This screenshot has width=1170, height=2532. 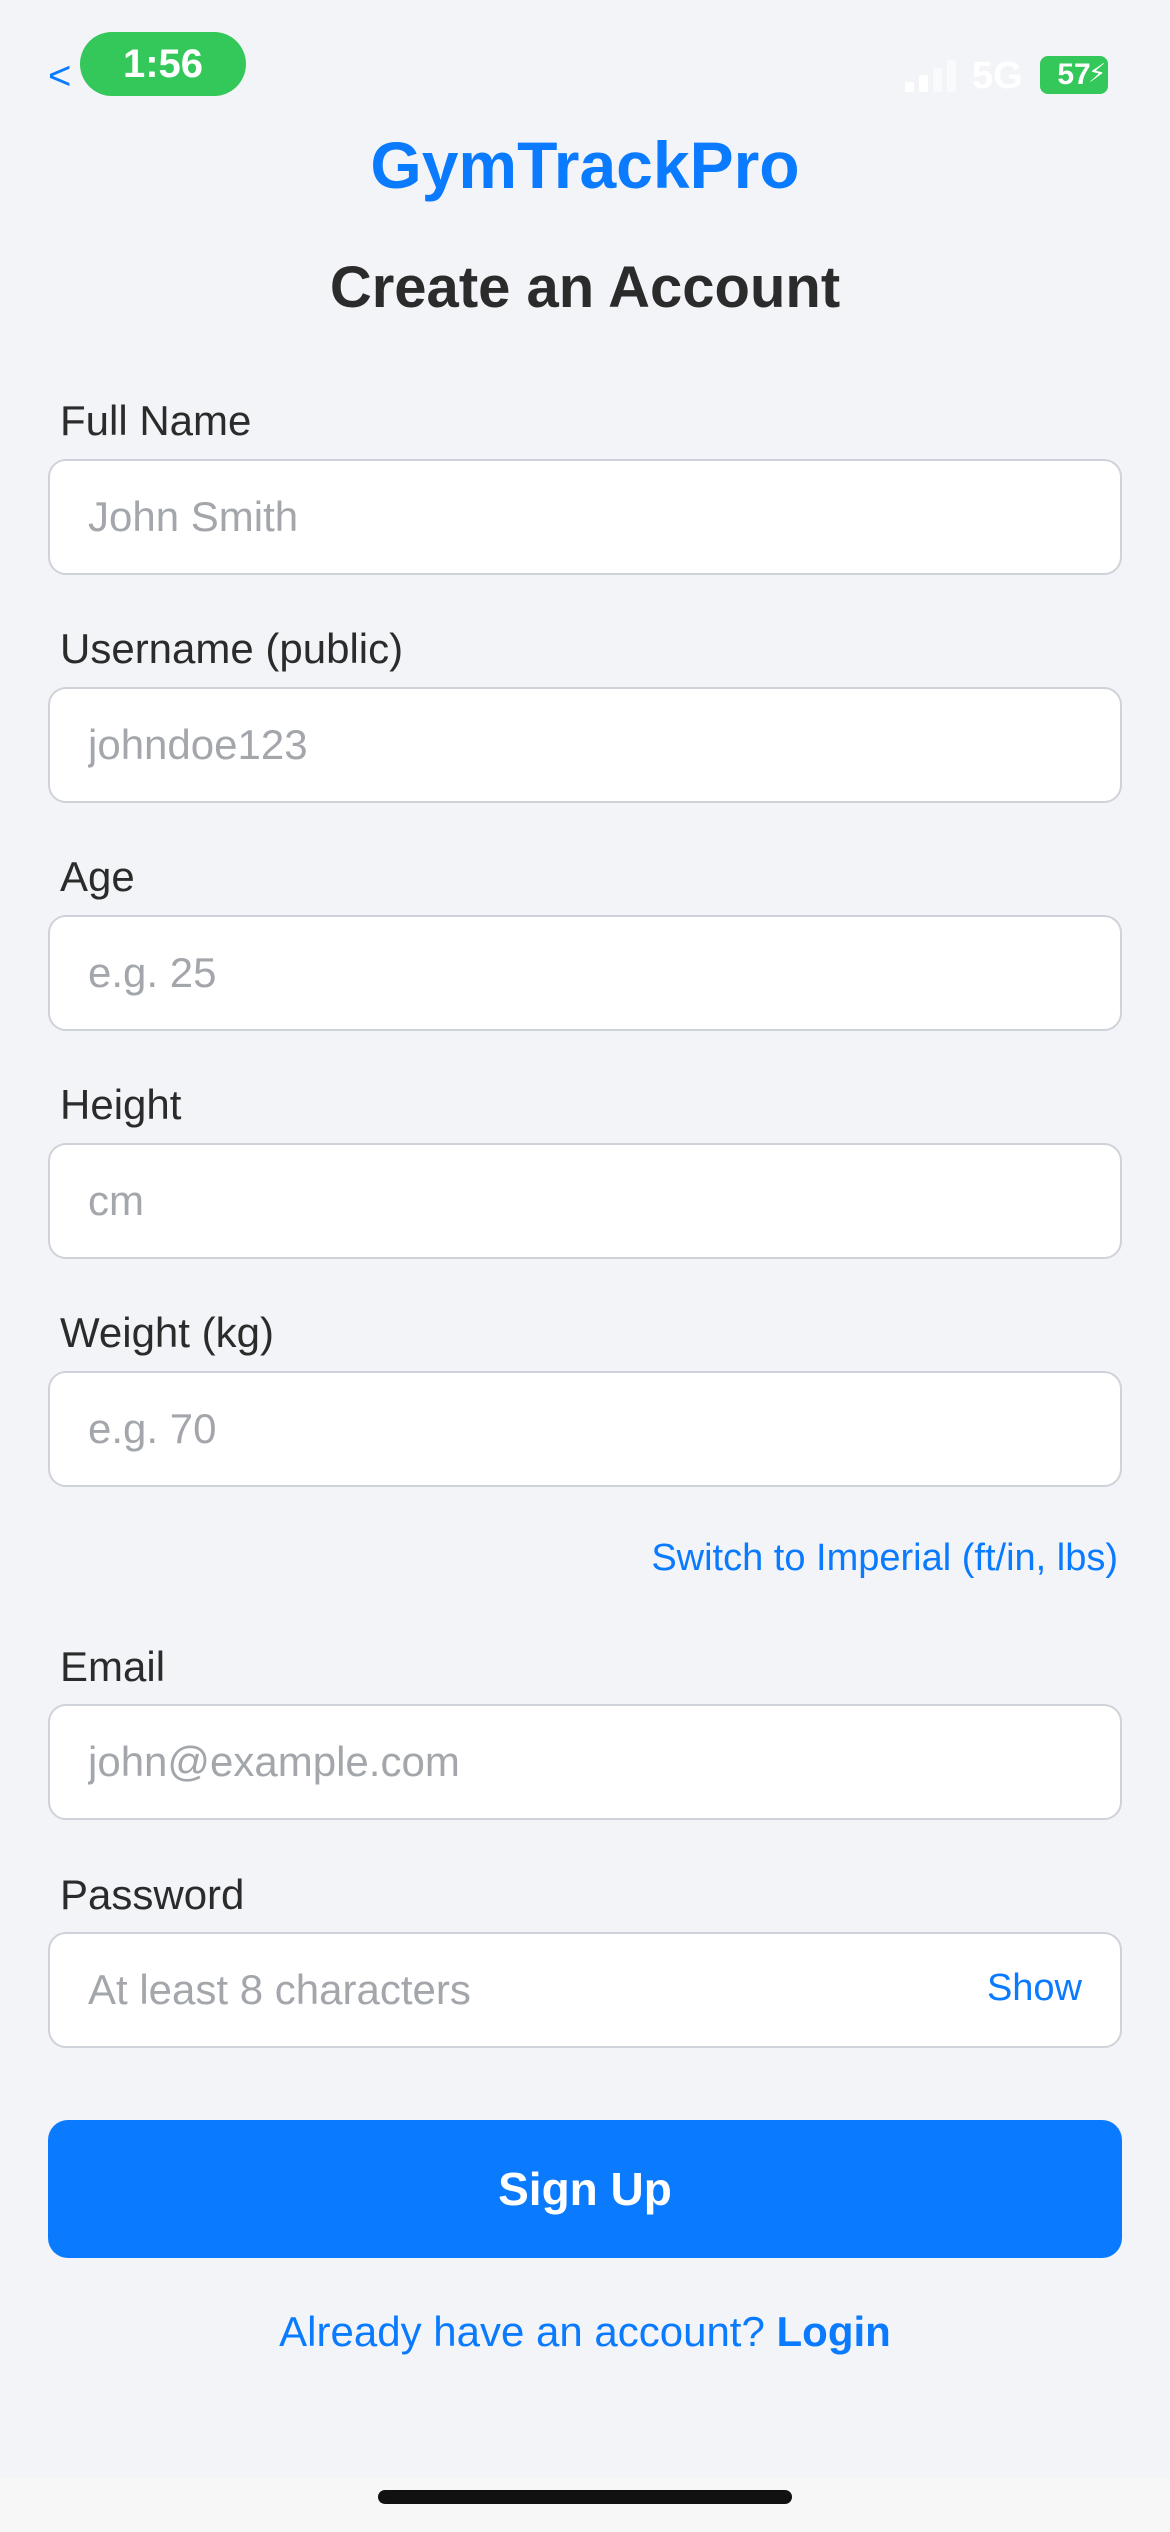 I want to click on show-password-toggle: Show, so click(x=1034, y=1988).